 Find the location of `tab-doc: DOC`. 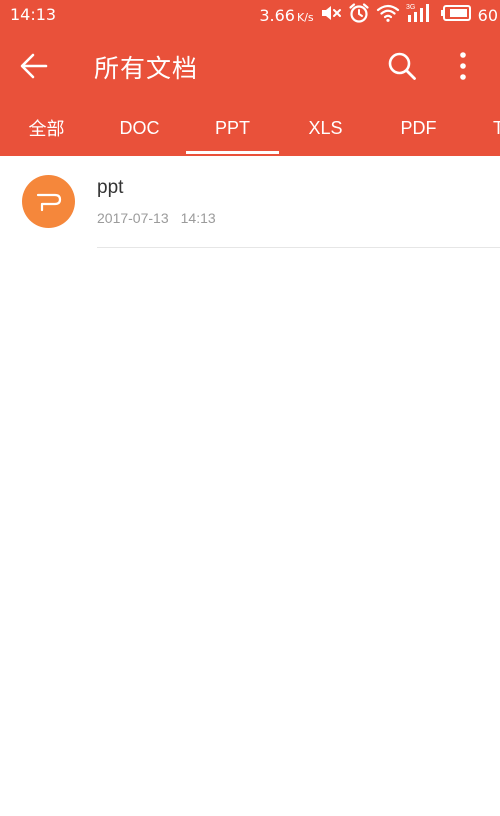

tab-doc: DOC is located at coordinates (139, 129).